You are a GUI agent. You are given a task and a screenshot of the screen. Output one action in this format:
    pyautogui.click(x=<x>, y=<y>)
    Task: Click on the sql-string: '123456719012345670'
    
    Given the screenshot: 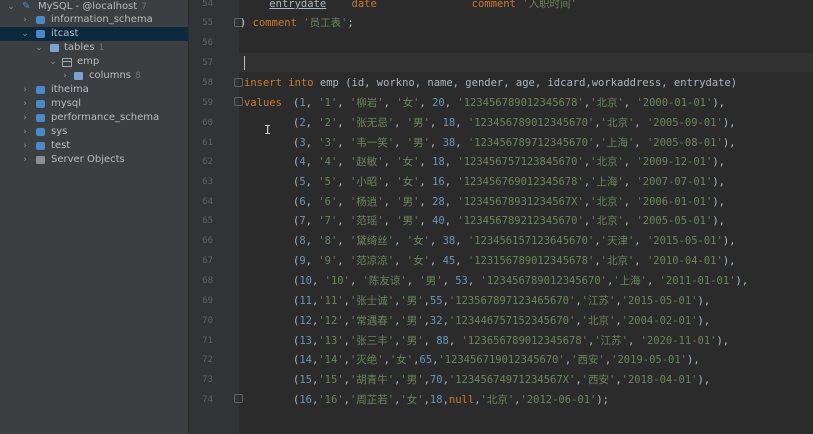 What is the action you would take?
    pyautogui.click(x=501, y=360)
    